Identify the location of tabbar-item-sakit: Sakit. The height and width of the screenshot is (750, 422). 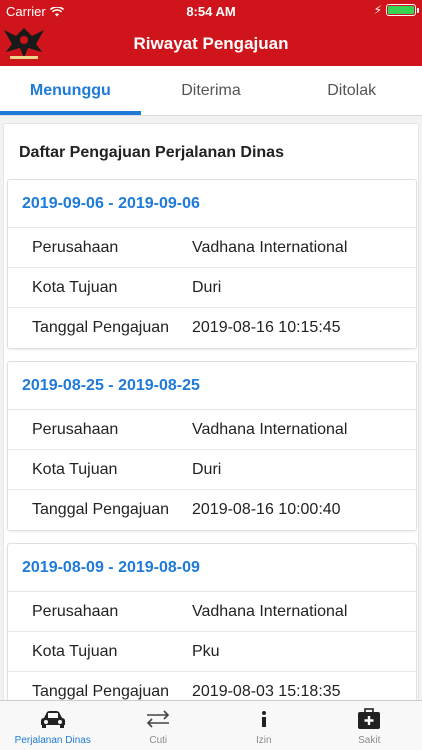
(369, 725).